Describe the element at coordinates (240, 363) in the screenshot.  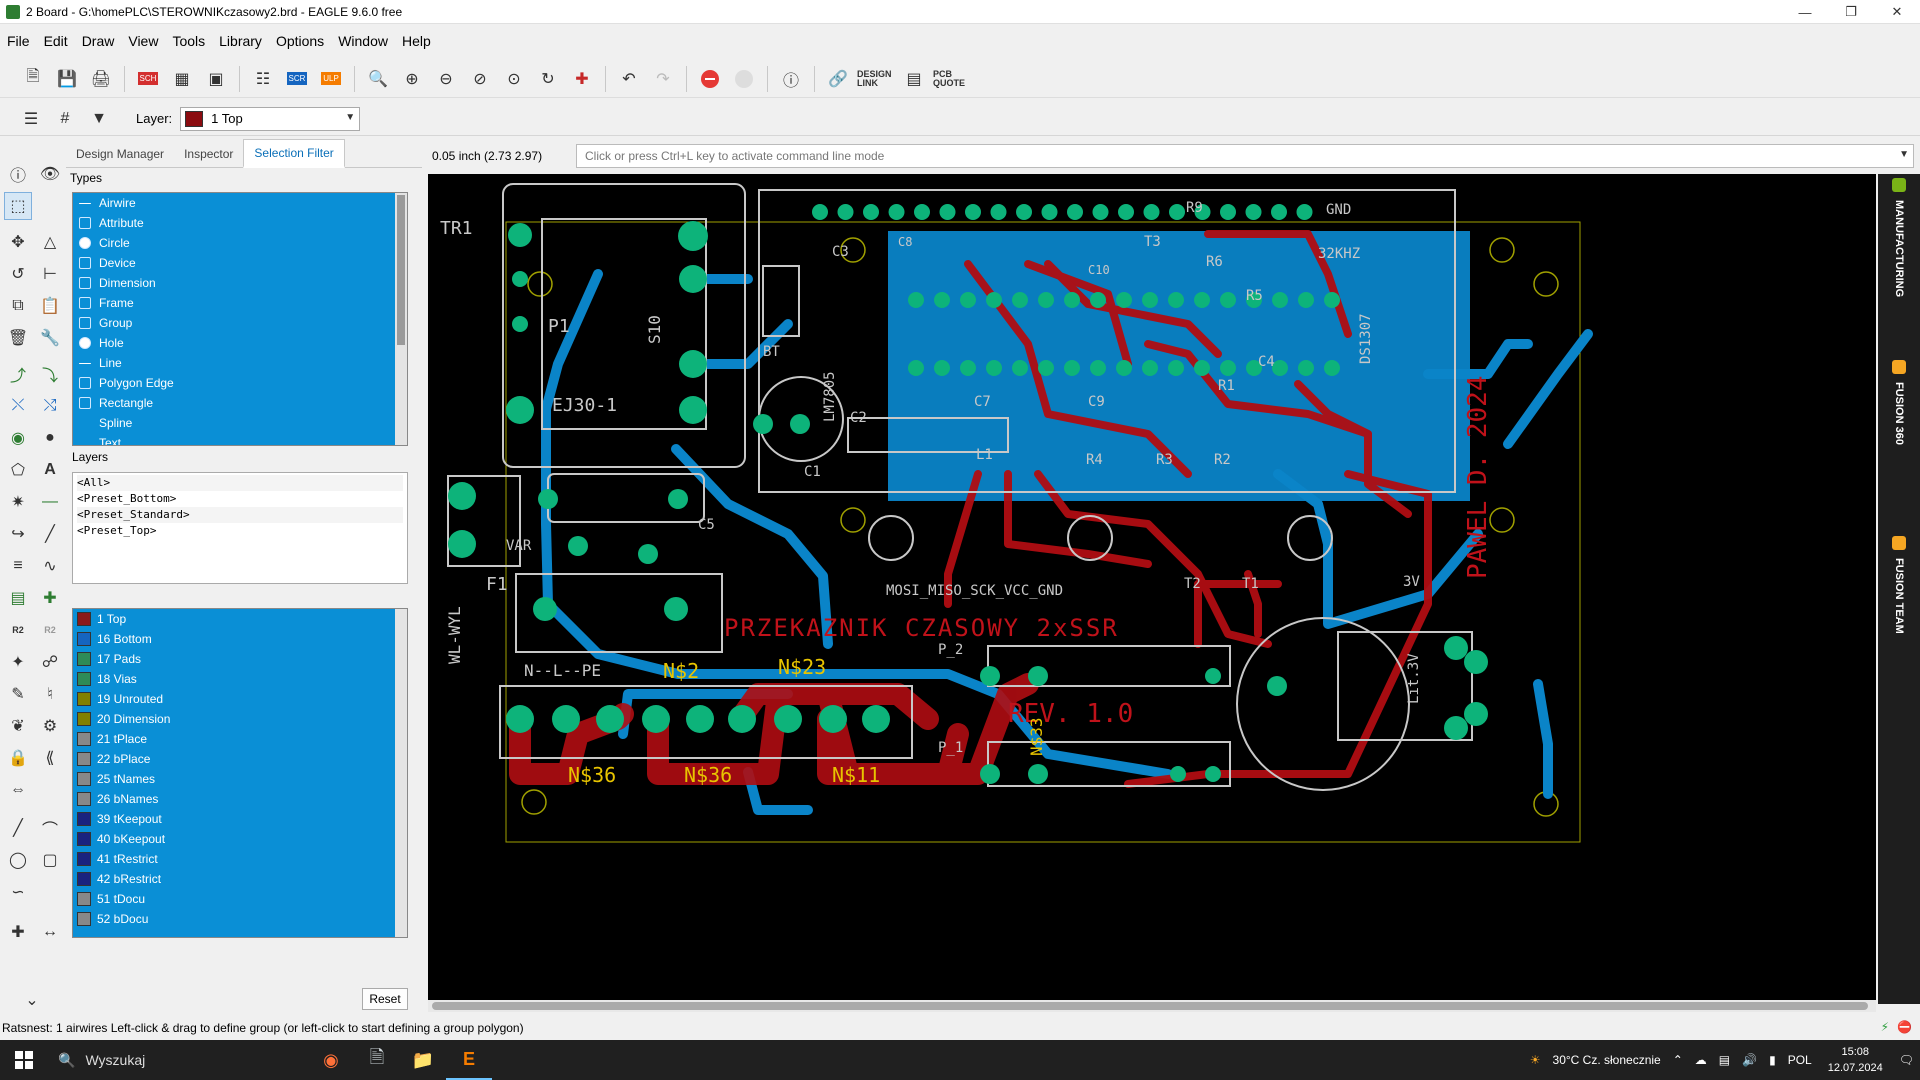
I see `list-item: Line` at that location.